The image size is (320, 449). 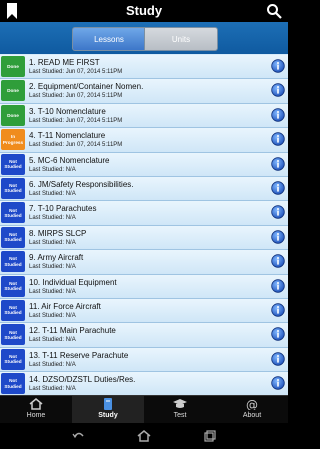 I want to click on lesson-title: 7. T-10 Parachutes, so click(x=63, y=209).